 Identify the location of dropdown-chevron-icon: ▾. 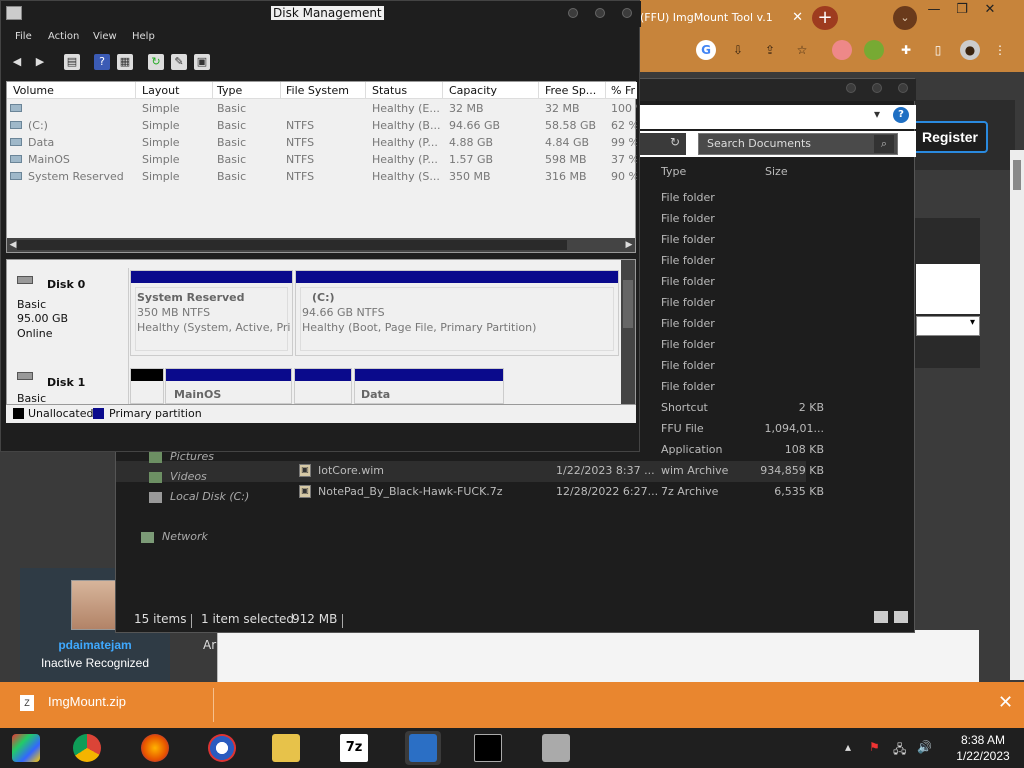
(948, 326).